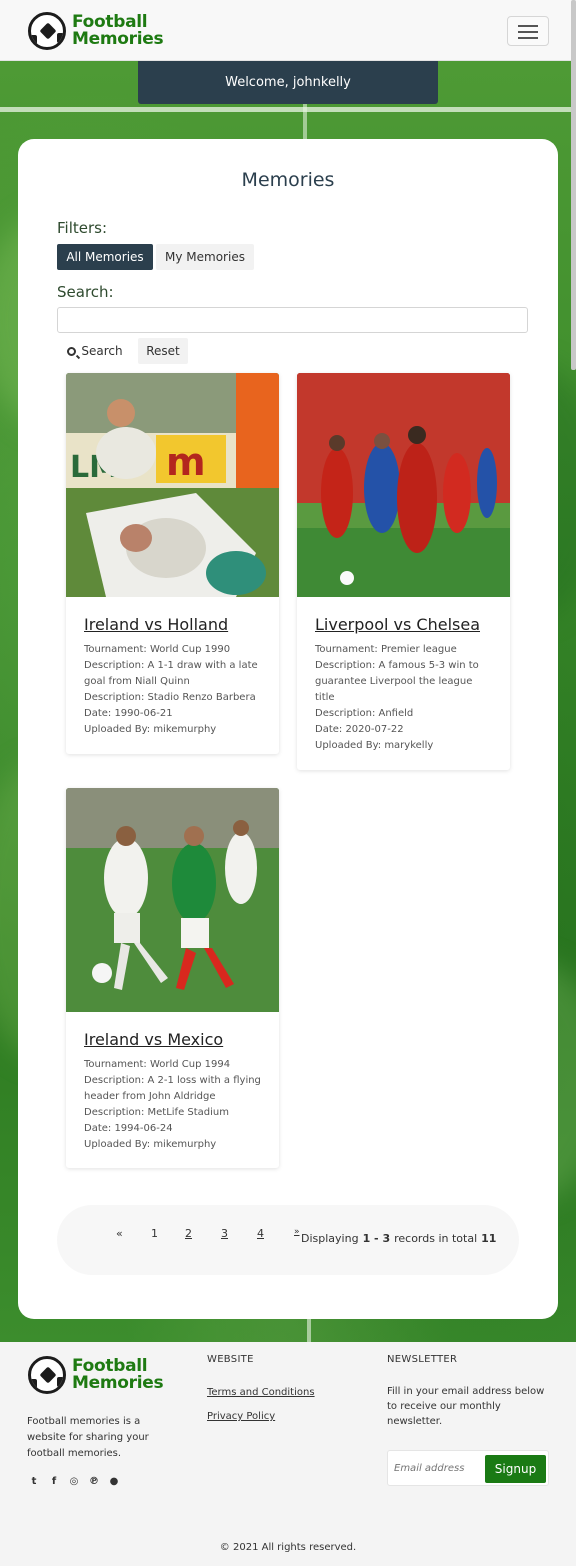 Image resolution: width=576 pixels, height=1566 pixels. Describe the element at coordinates (528, 26) in the screenshot. I see `hamburger-icon` at that location.